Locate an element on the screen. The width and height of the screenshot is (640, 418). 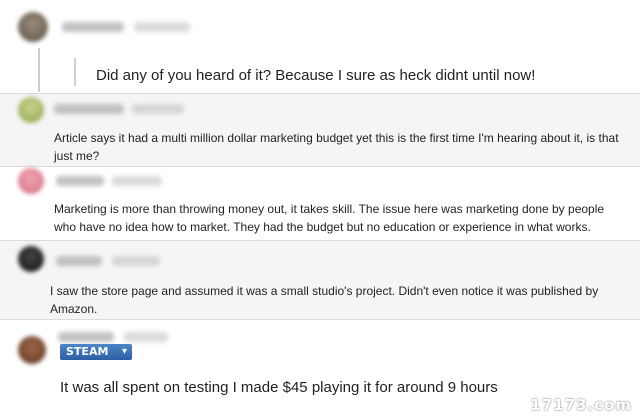
quote-bar is located at coordinates (75, 72).